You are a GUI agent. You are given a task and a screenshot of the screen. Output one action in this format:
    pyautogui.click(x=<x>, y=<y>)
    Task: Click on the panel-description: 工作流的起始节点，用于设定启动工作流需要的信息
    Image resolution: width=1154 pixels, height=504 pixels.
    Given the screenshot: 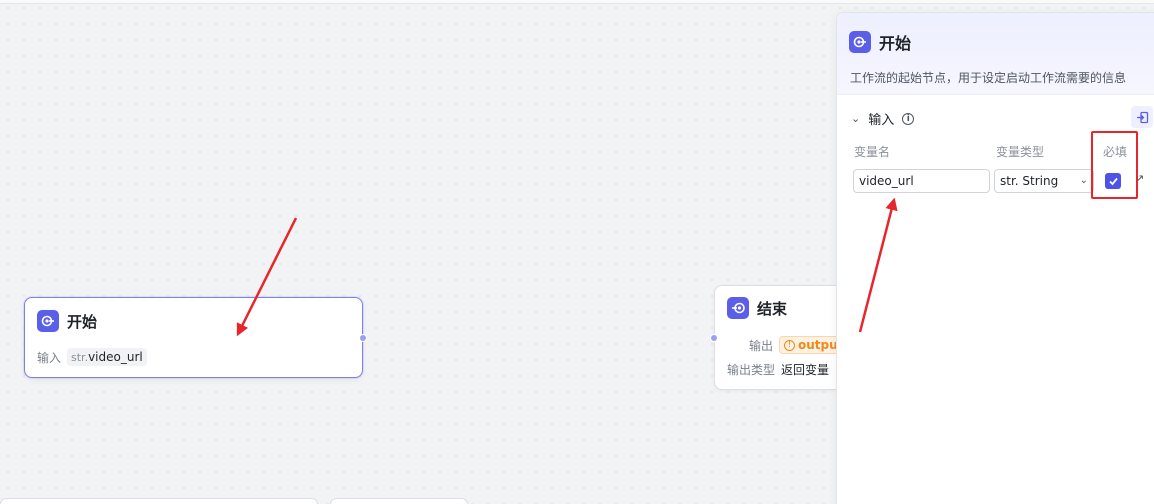 What is the action you would take?
    pyautogui.click(x=988, y=77)
    